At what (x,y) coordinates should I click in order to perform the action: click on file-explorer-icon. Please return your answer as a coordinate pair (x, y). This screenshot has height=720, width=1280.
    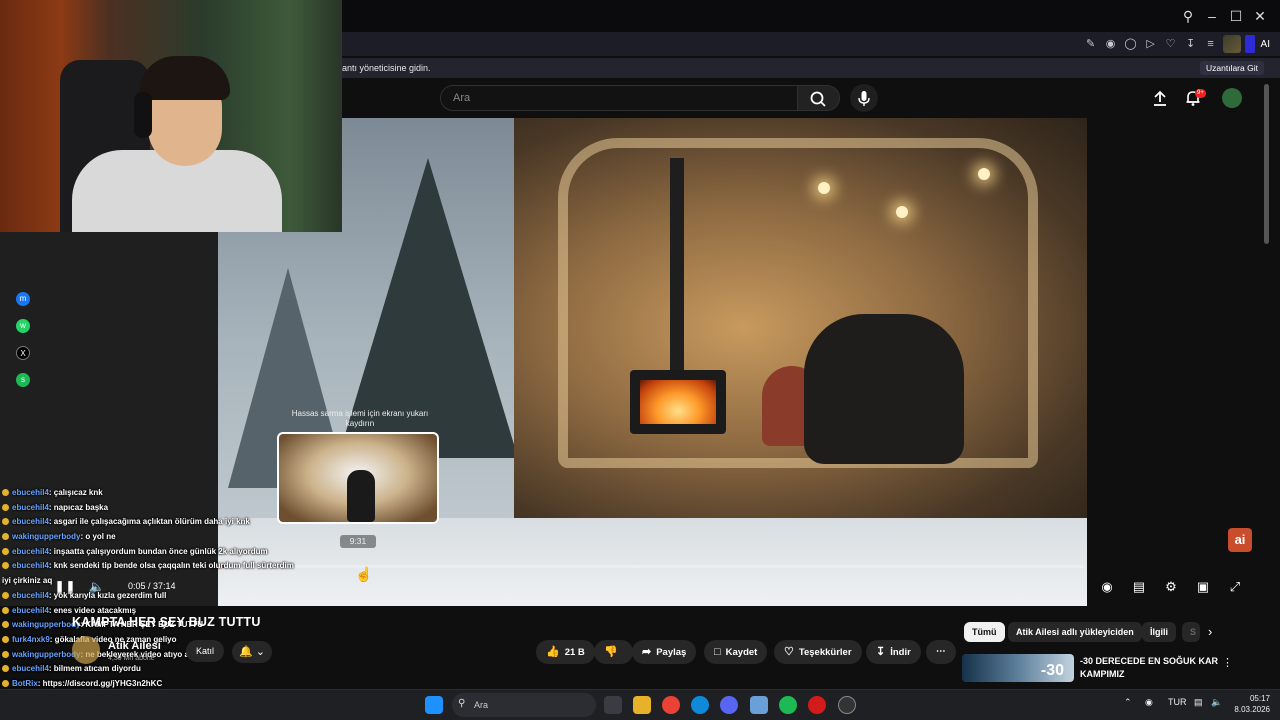
    Looking at the image, I should click on (642, 705).